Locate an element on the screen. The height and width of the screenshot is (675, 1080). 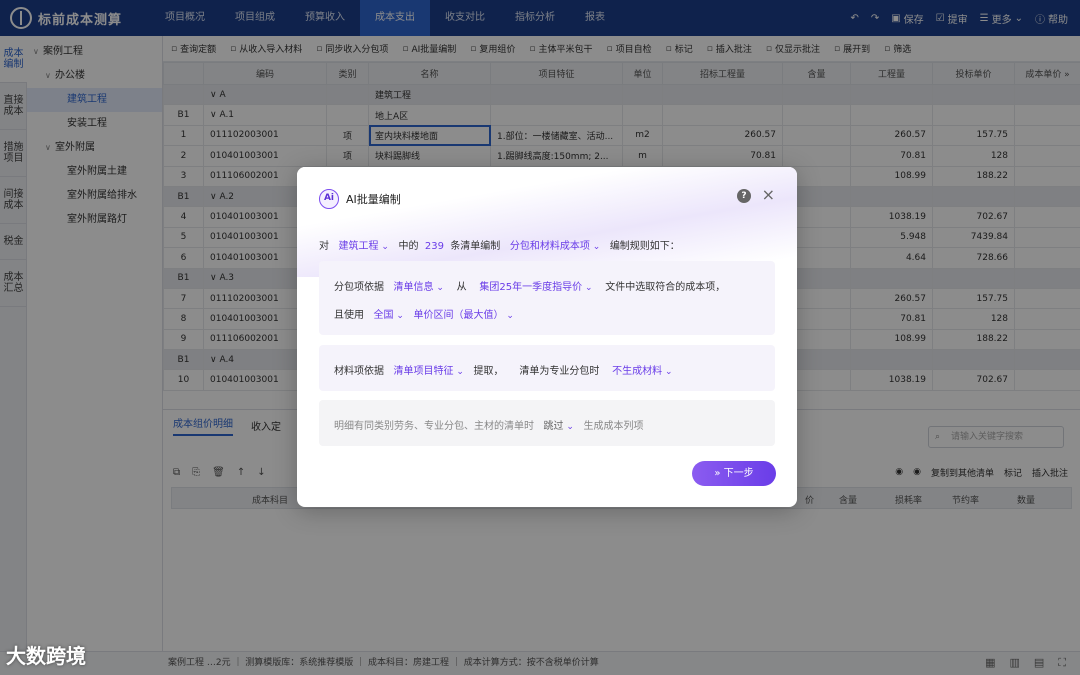
watermark: 大数跨境 is located at coordinates (46, 656).